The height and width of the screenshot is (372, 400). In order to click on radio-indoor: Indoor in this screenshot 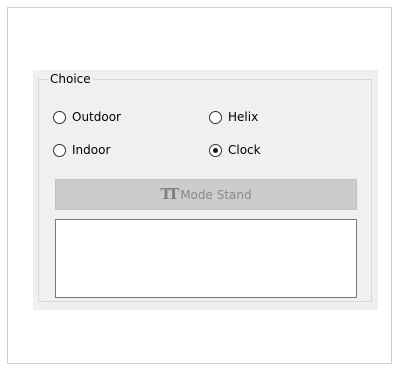, I will do `click(81, 150)`.